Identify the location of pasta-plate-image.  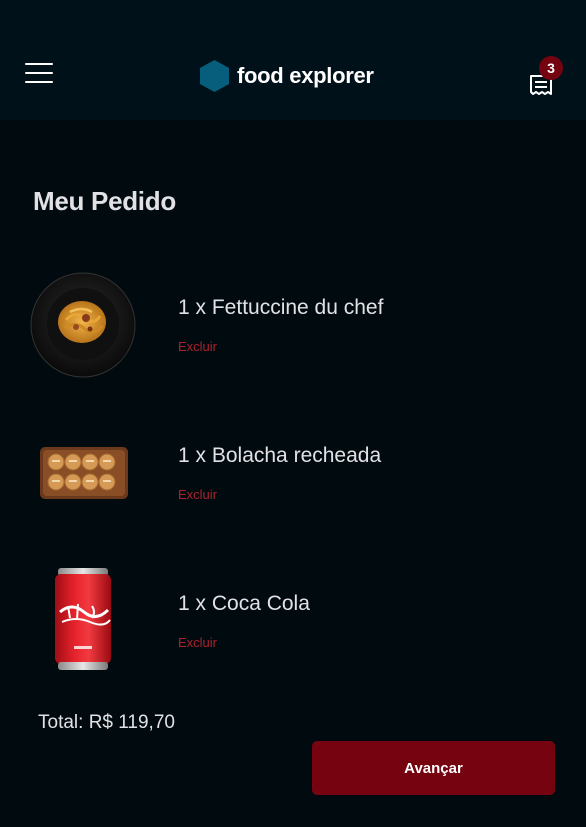
(83, 325).